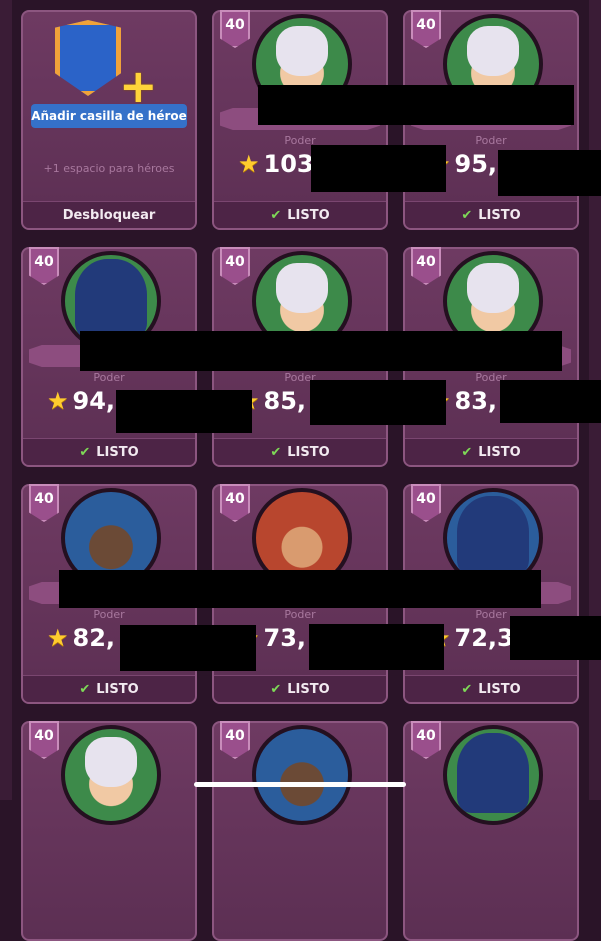  I want to click on slot-info-text: +1 espacio para héroes, so click(109, 168).